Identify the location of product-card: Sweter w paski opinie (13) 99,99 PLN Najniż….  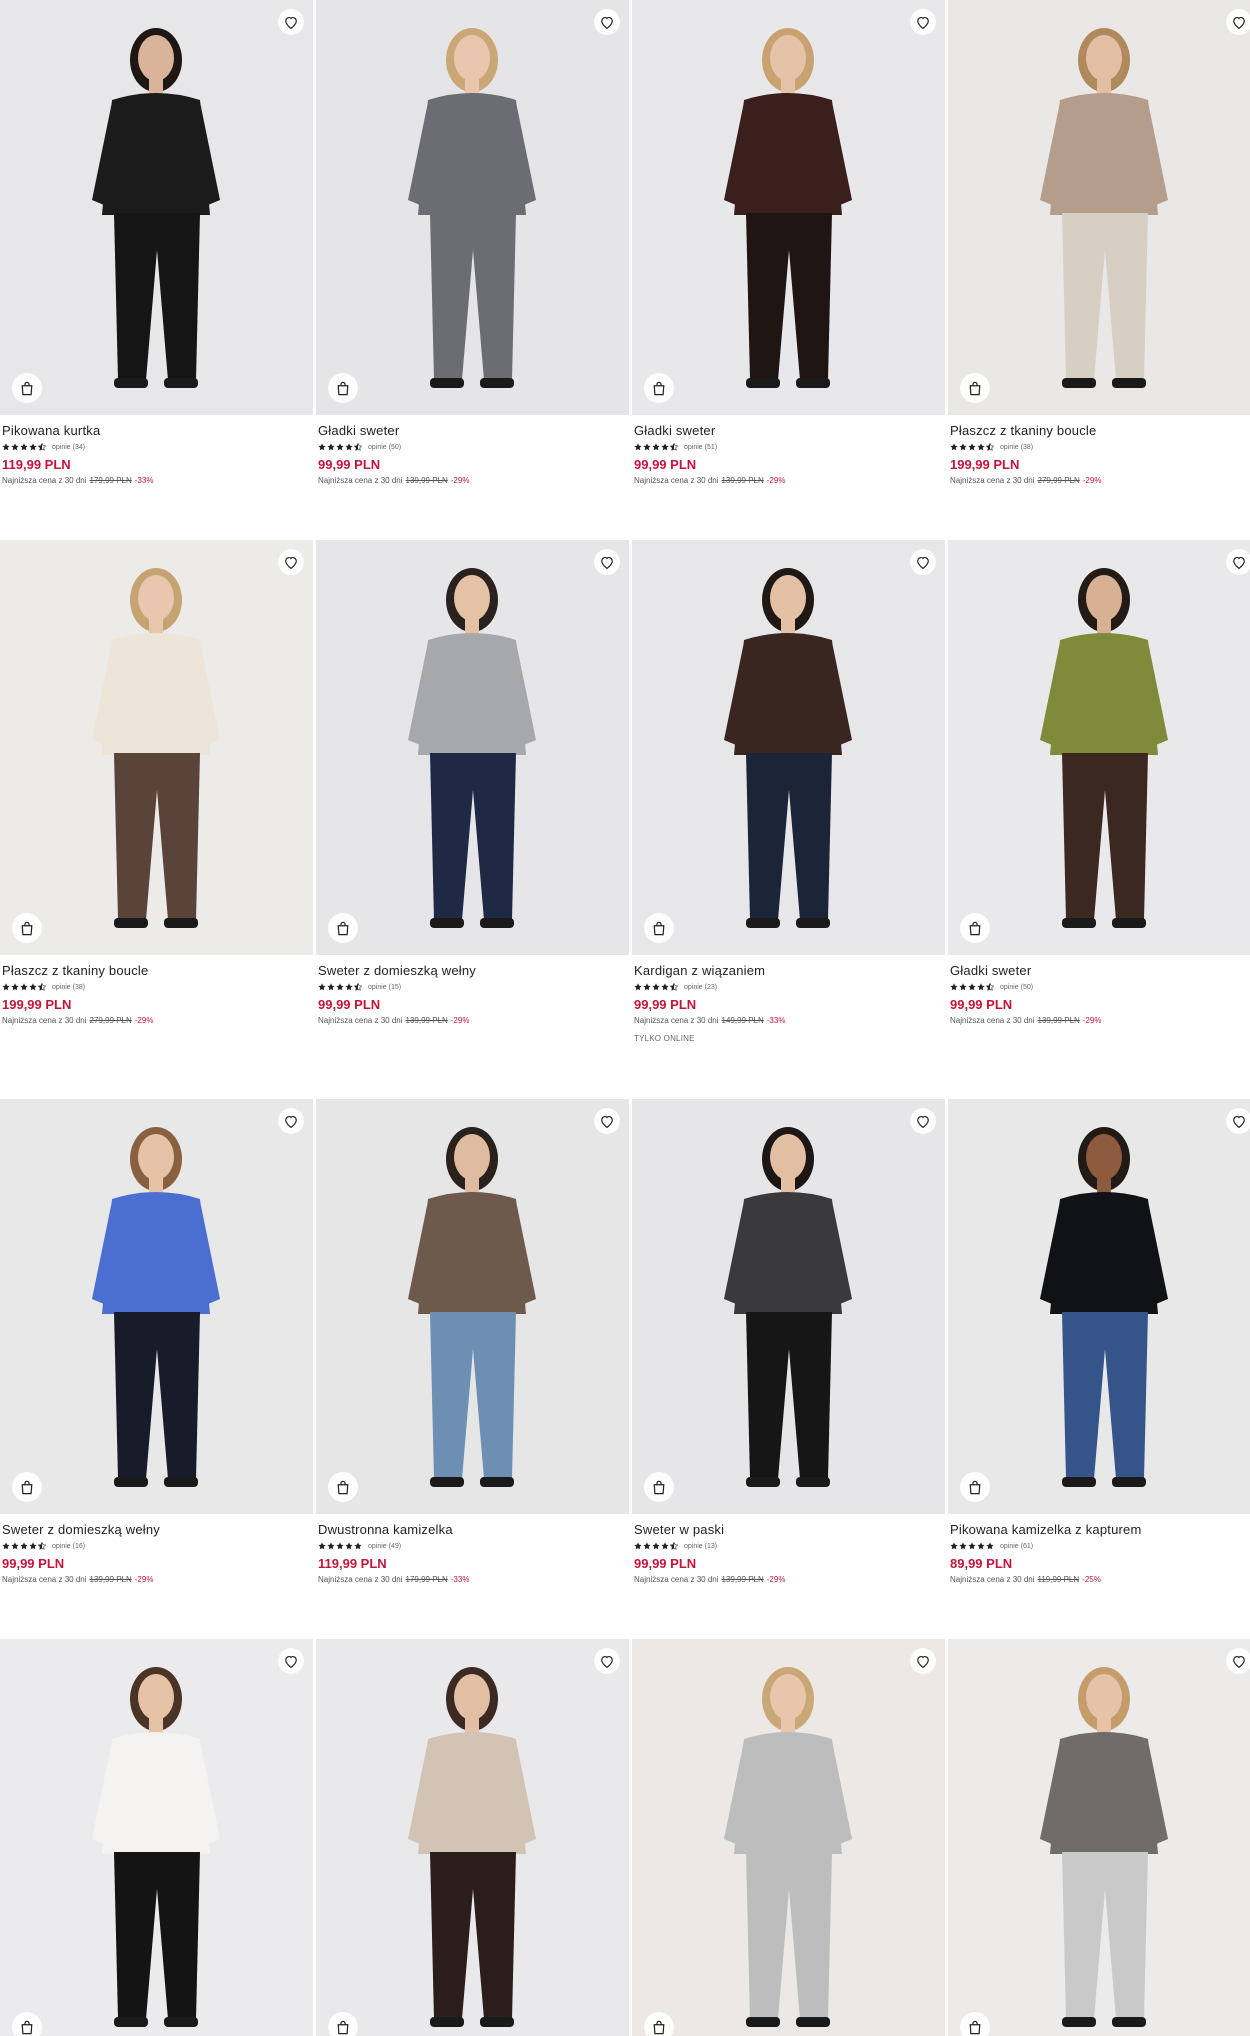
(788, 1341).